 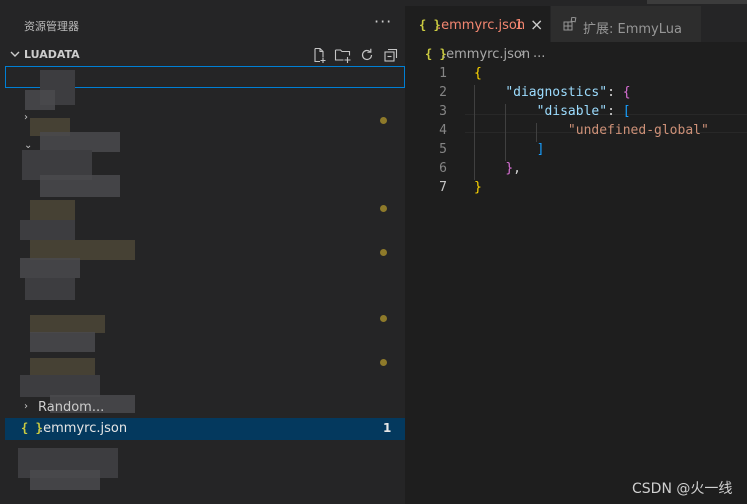 I want to click on tab-label: .emmyrc.json, so click(x=481, y=25).